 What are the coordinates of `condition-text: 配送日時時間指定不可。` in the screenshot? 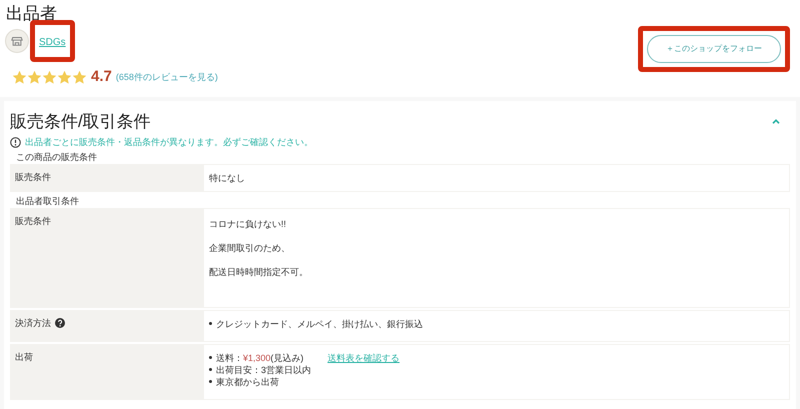 It's located at (259, 272).